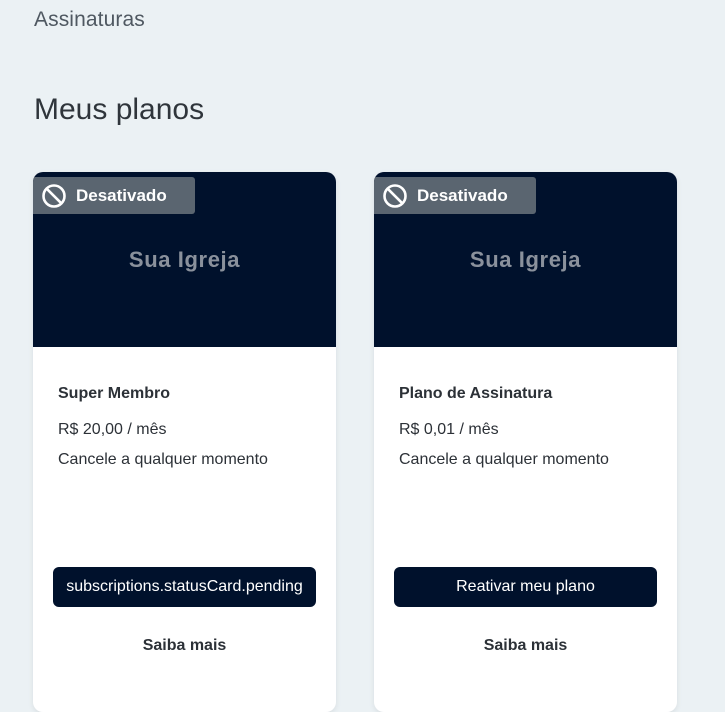  I want to click on plan-status-button: subscriptions.statusCard.pending, so click(184, 587).